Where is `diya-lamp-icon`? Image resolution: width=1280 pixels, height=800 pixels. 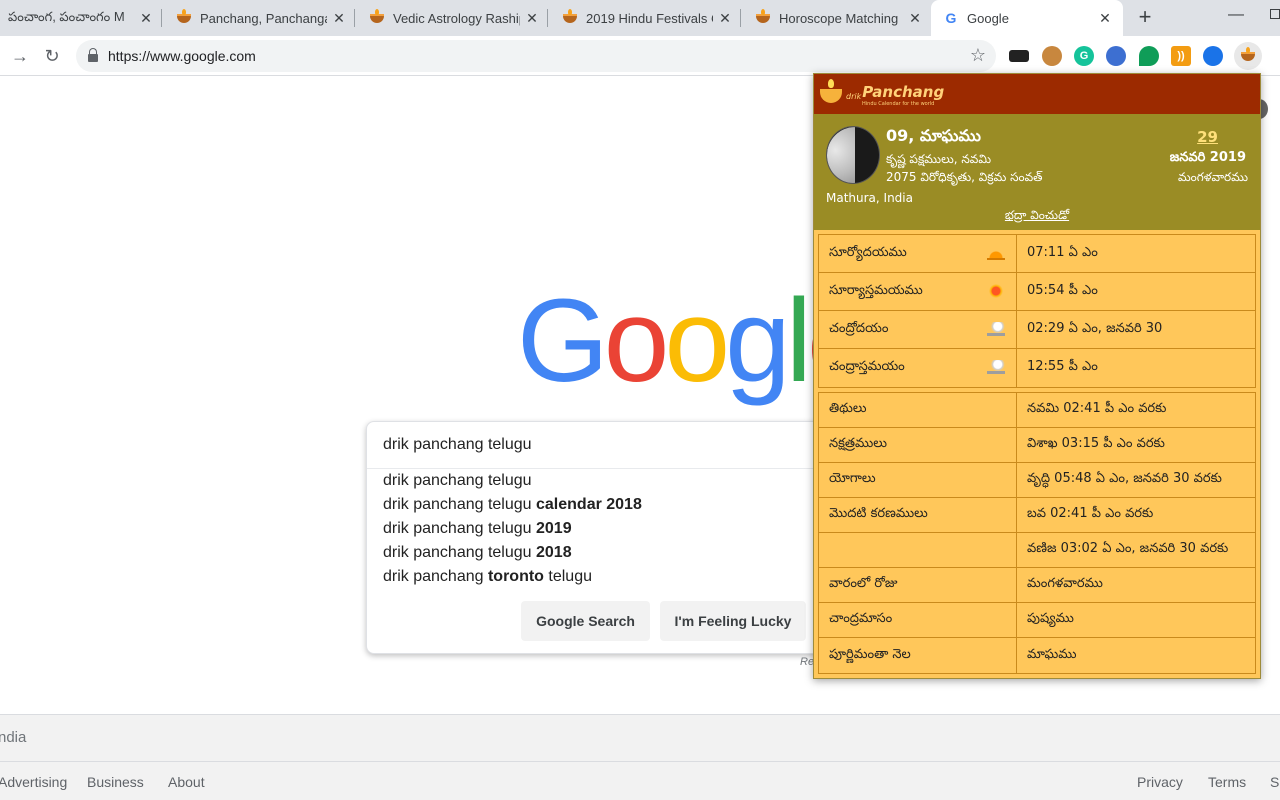
diya-lamp-icon is located at coordinates (377, 17).